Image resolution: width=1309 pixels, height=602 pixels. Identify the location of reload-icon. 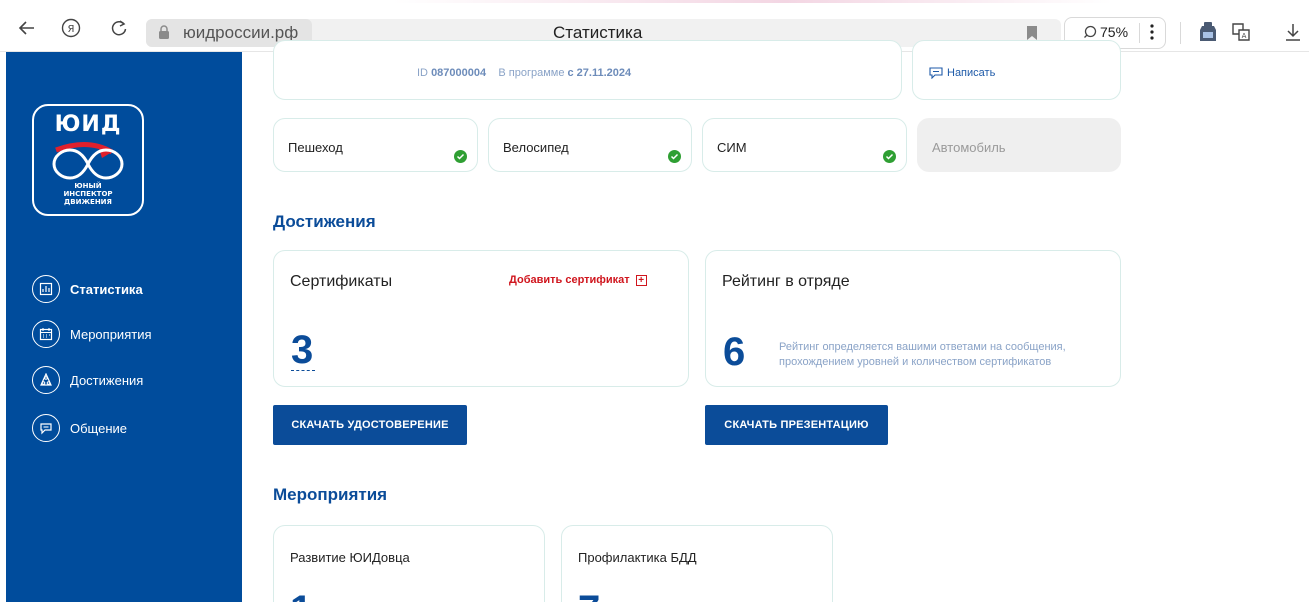
(119, 28).